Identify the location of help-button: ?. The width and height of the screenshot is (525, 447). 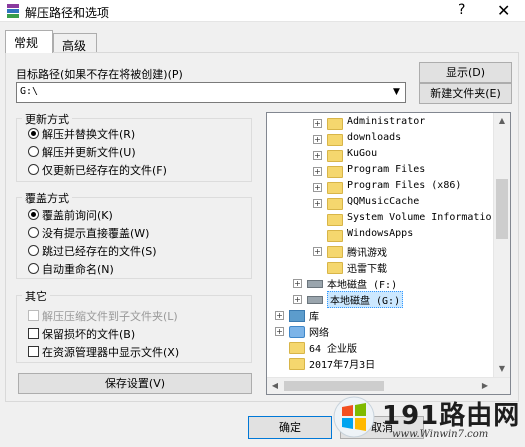
(461, 10).